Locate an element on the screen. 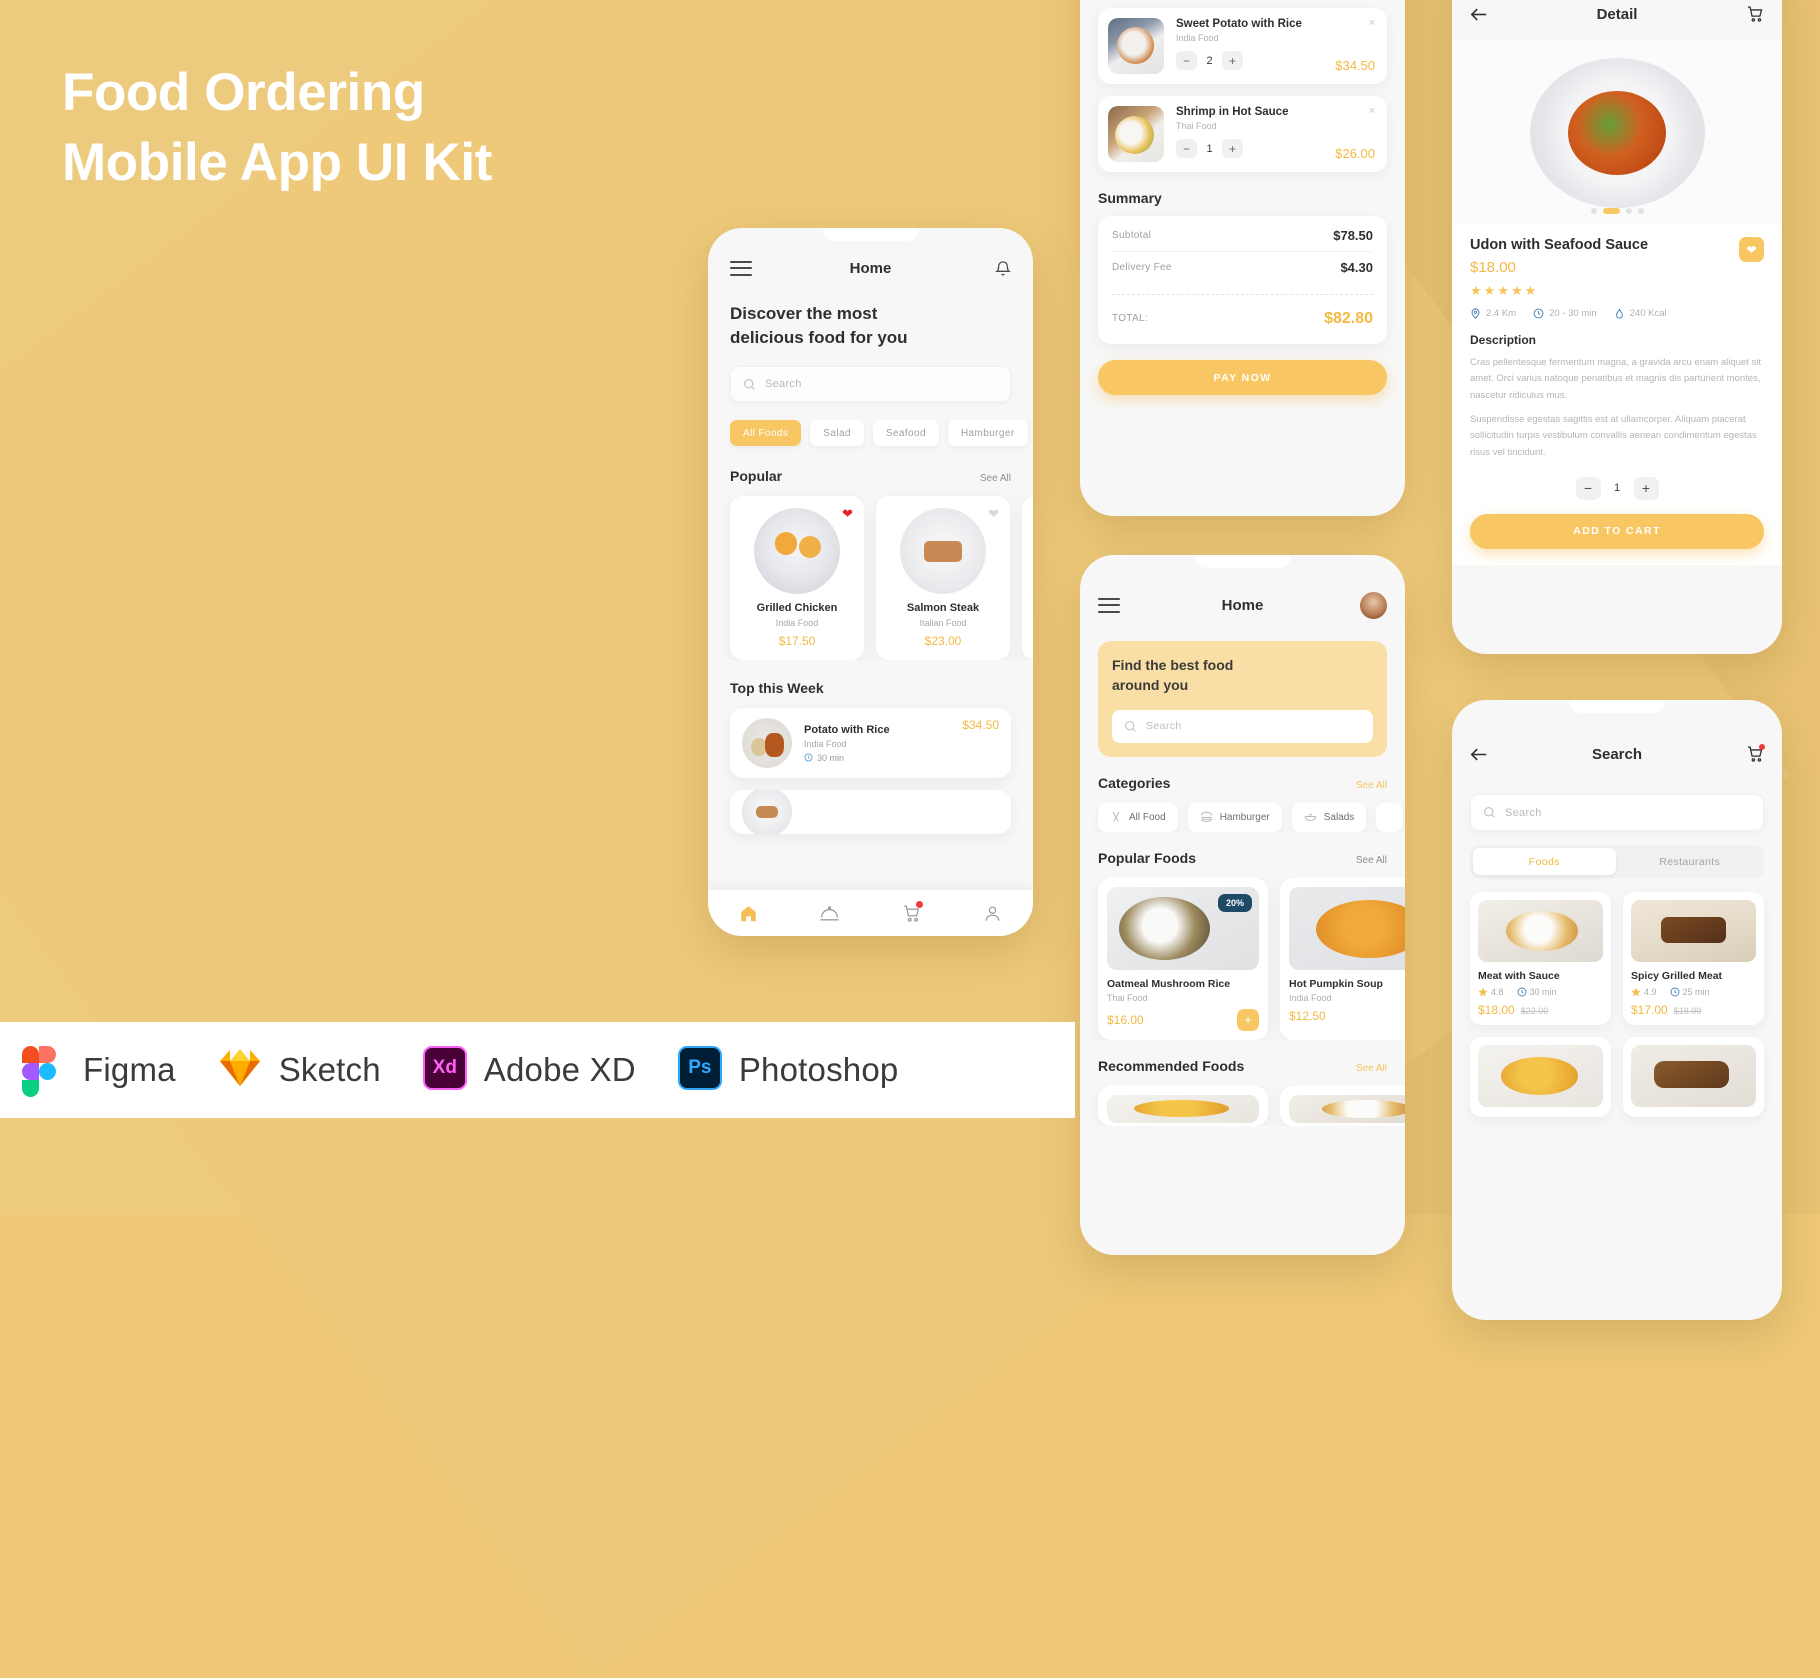 Image resolution: width=1820 pixels, height=1678 pixels. category-partial is located at coordinates (1390, 817).